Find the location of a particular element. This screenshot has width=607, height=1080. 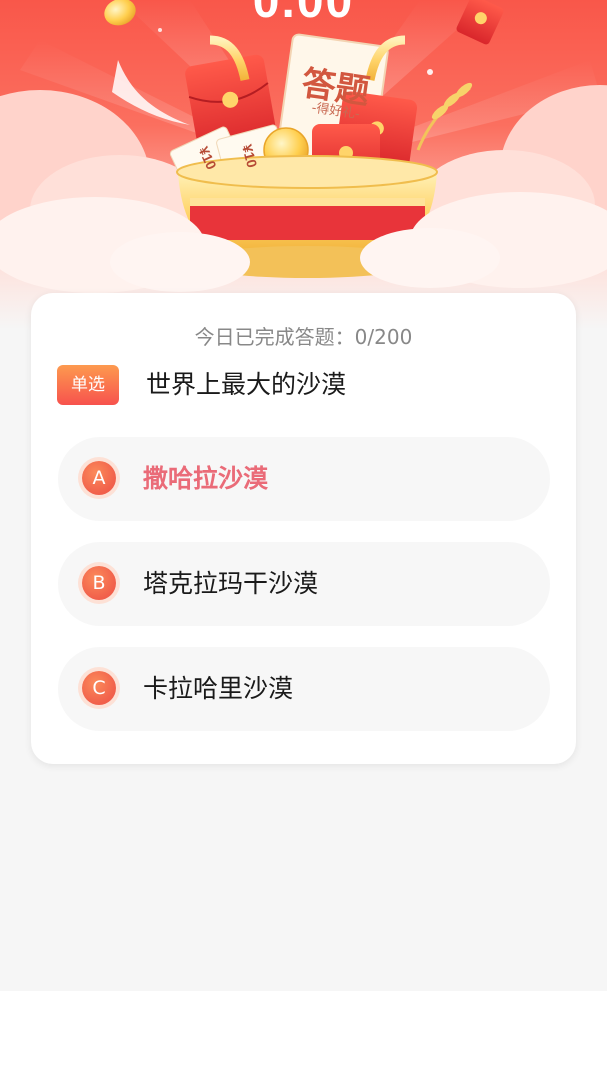

option-a: A 撒哈拉沙漠 is located at coordinates (304, 479).